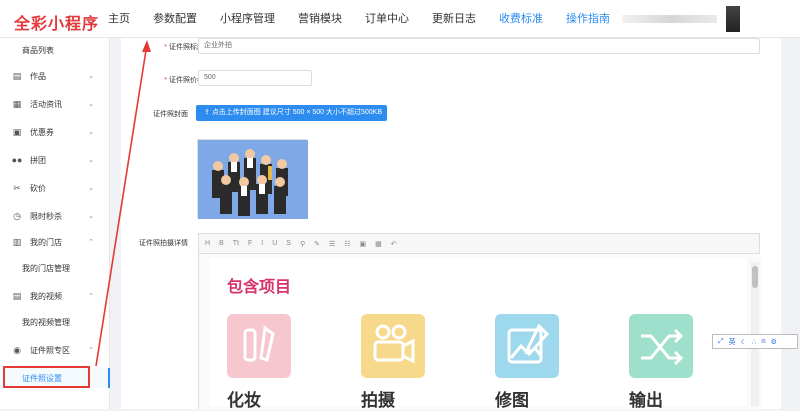 Image resolution: width=800 pixels, height=411 pixels. I want to click on price-label: * 证件照价格, so click(184, 80).